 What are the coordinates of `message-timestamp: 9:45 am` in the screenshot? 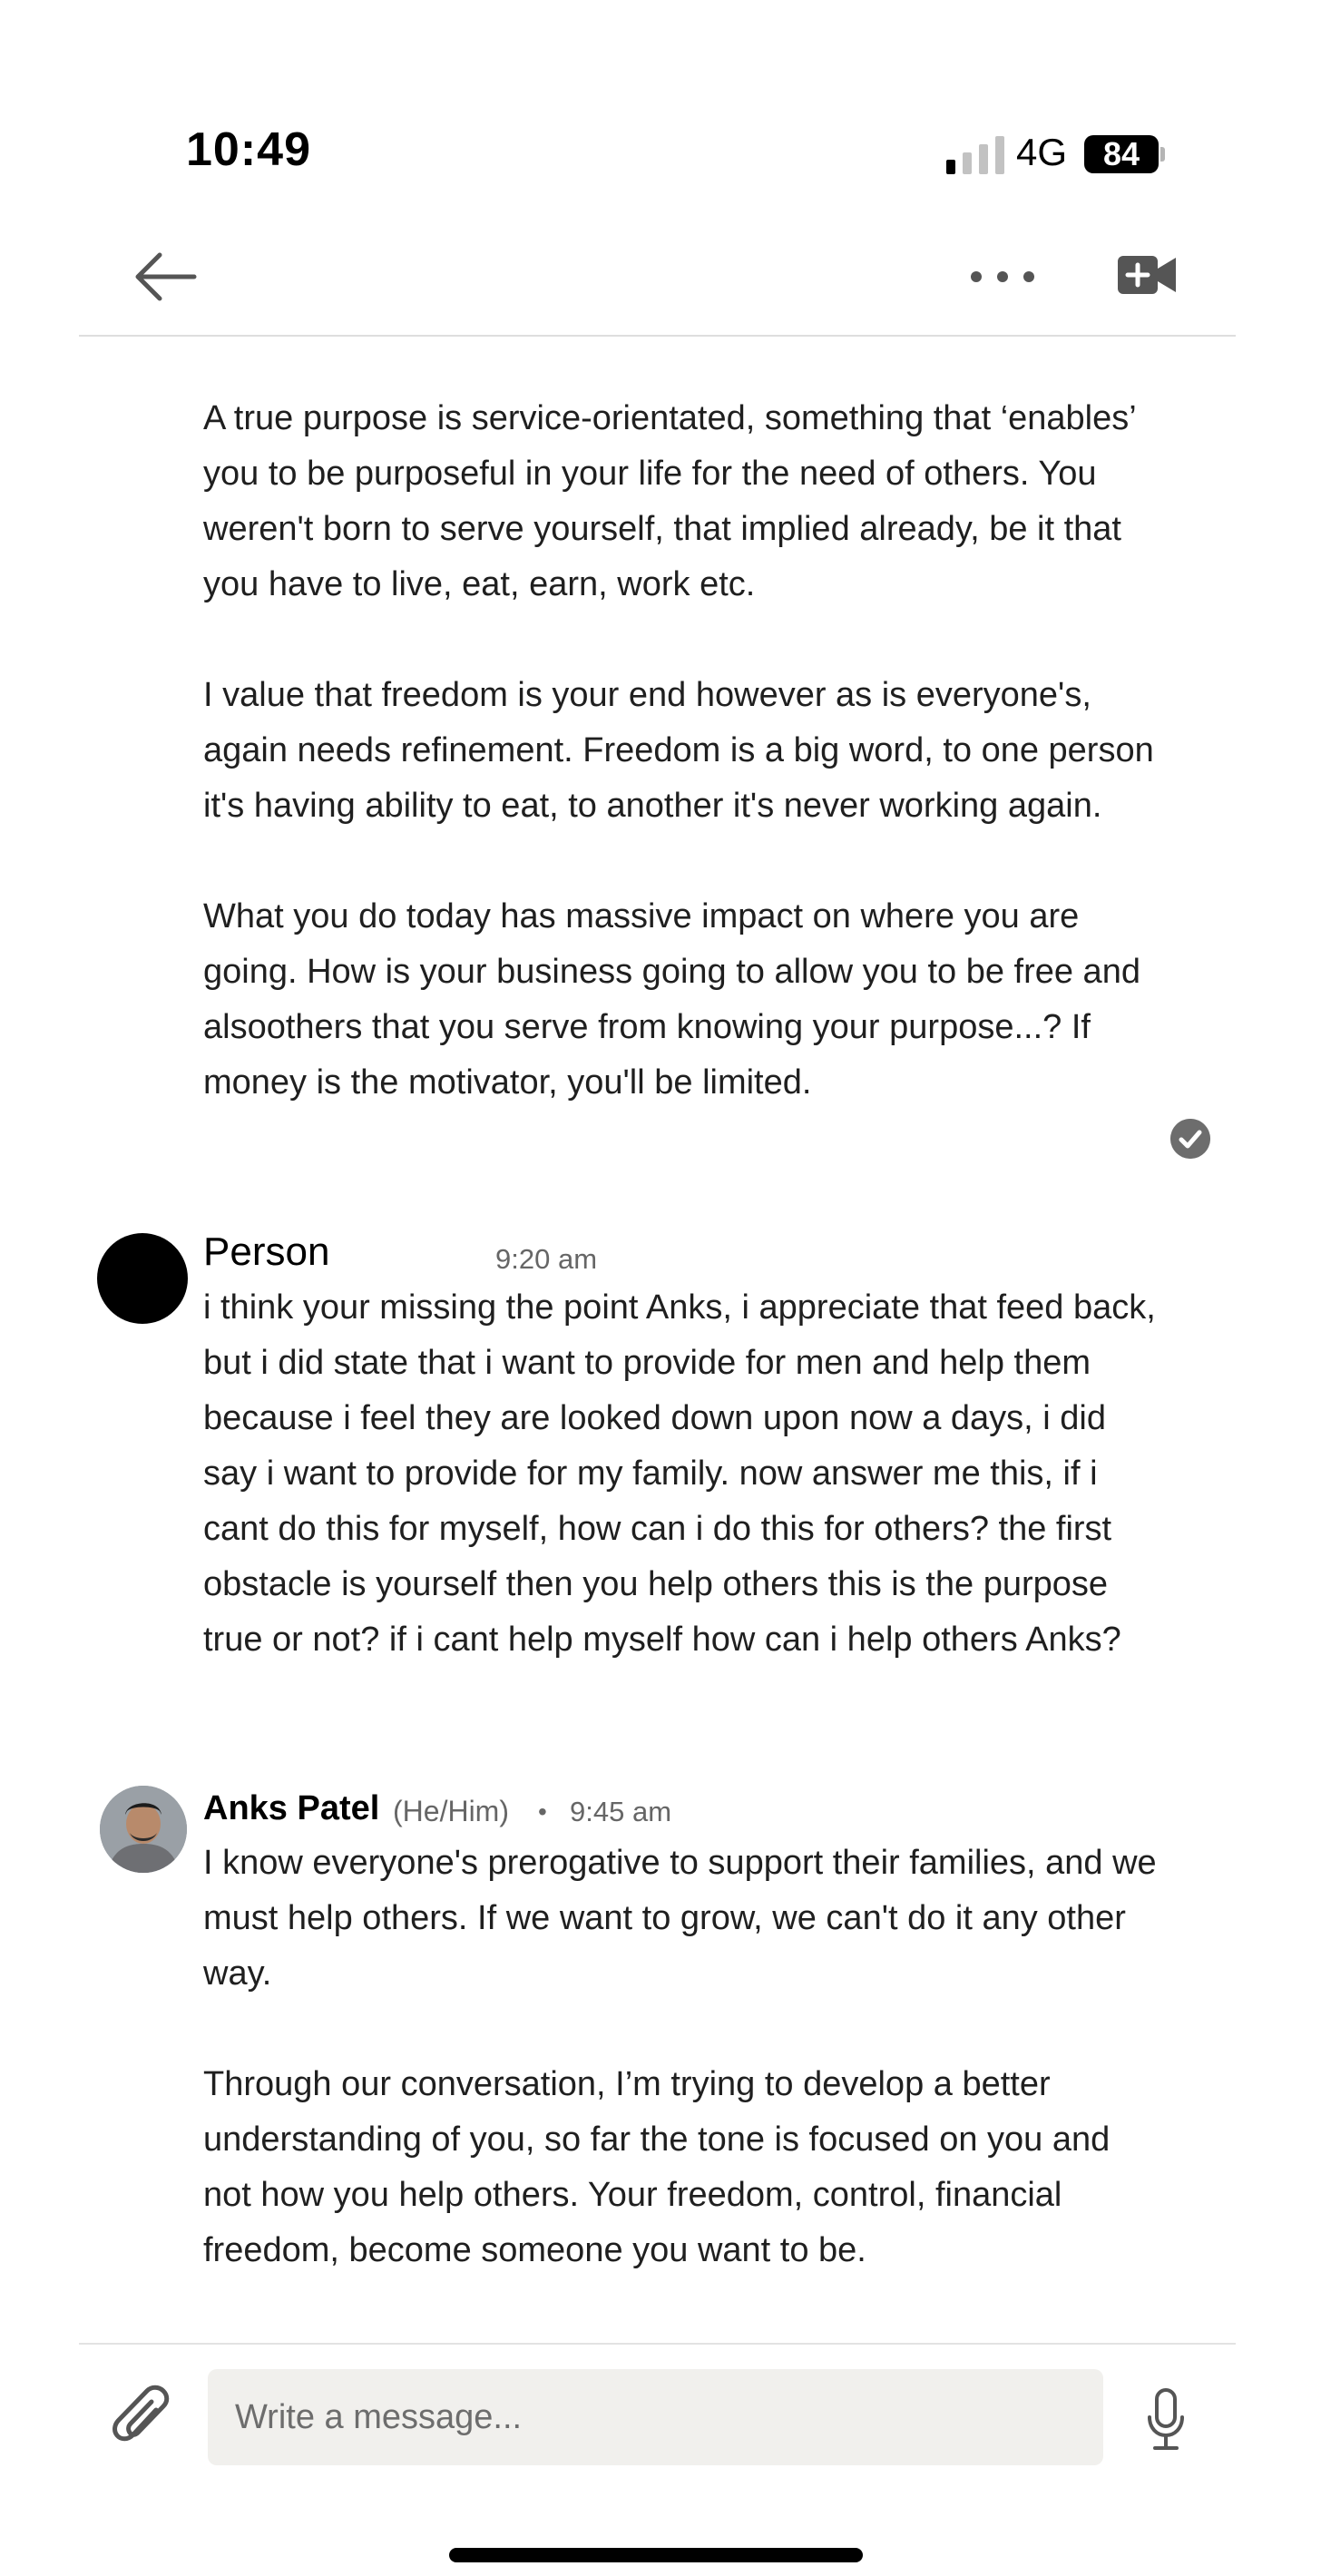 It's located at (621, 1811).